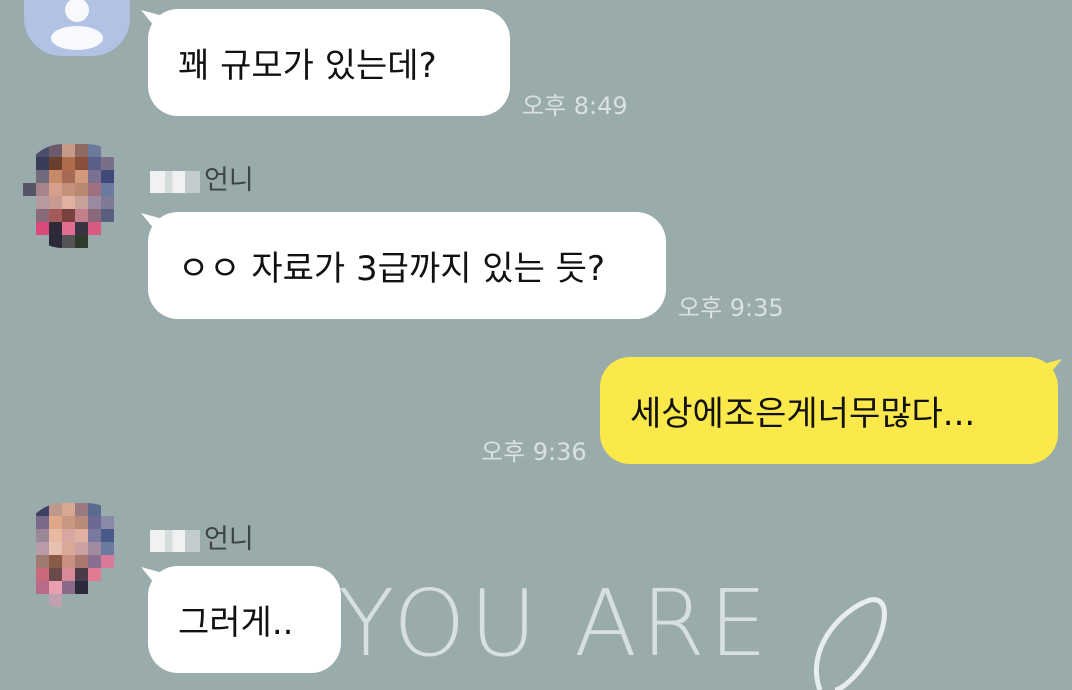 The image size is (1072, 690). What do you see at coordinates (1051, 370) in the screenshot?
I see `bubble-tail-right` at bounding box center [1051, 370].